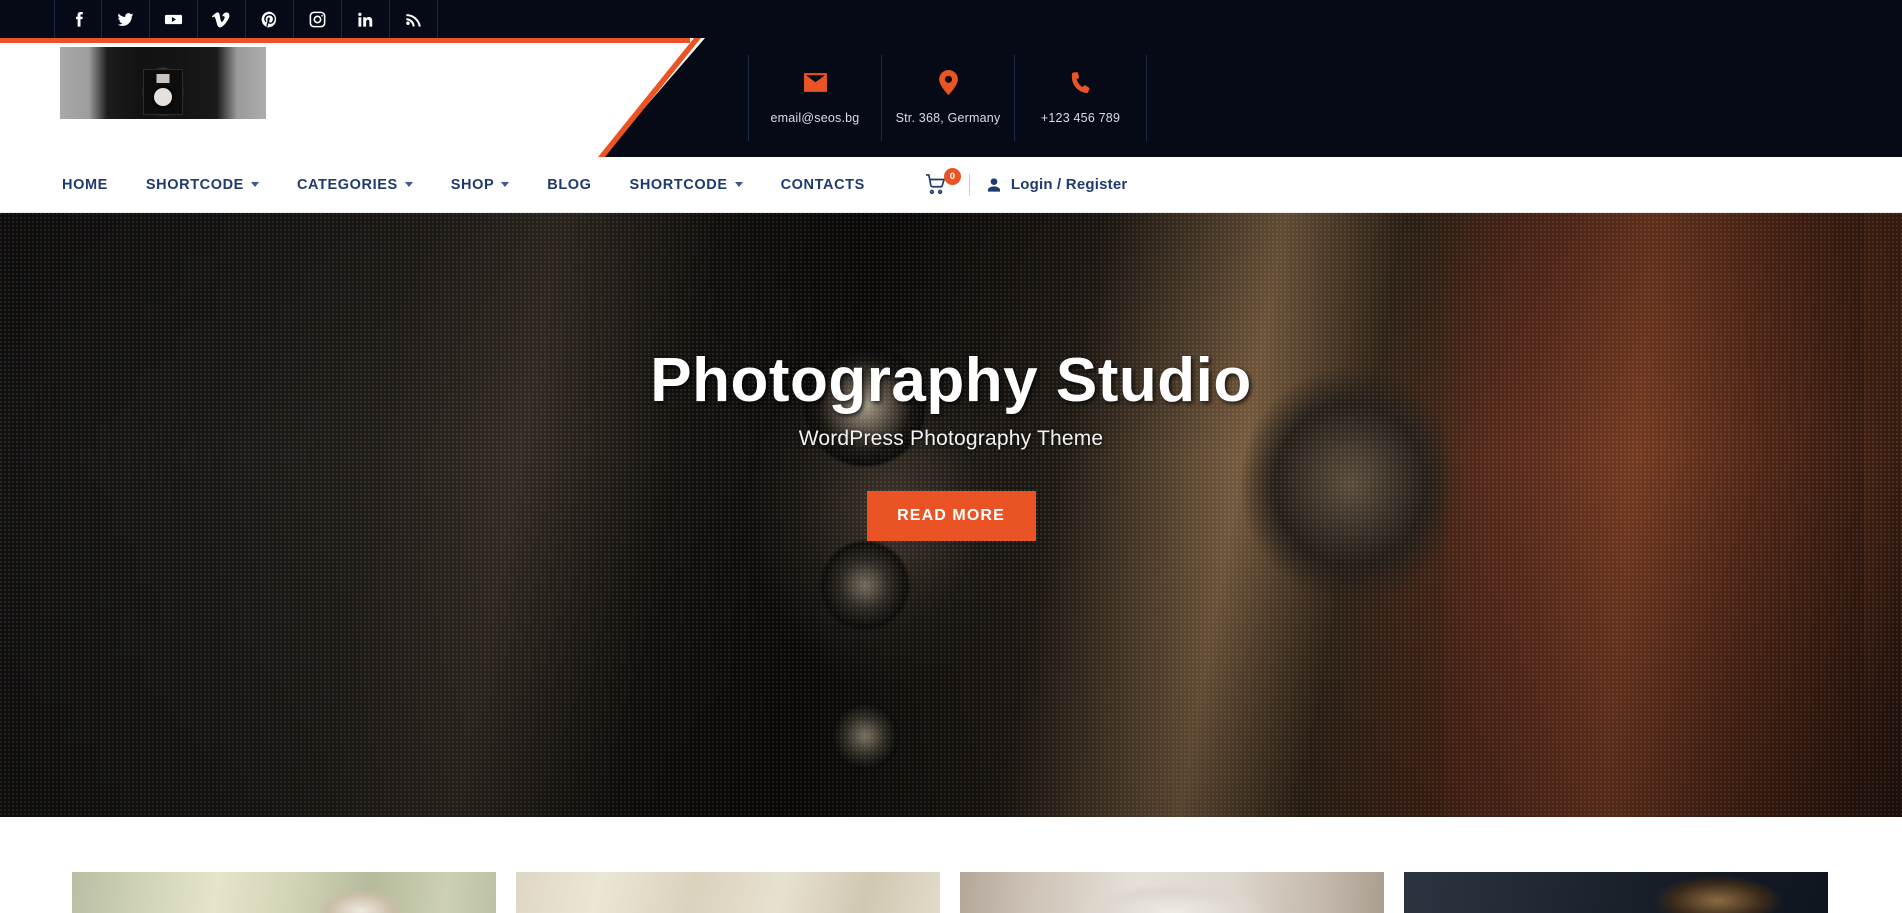 This screenshot has height=913, width=1902. I want to click on cart-button: 0, so click(943, 182).